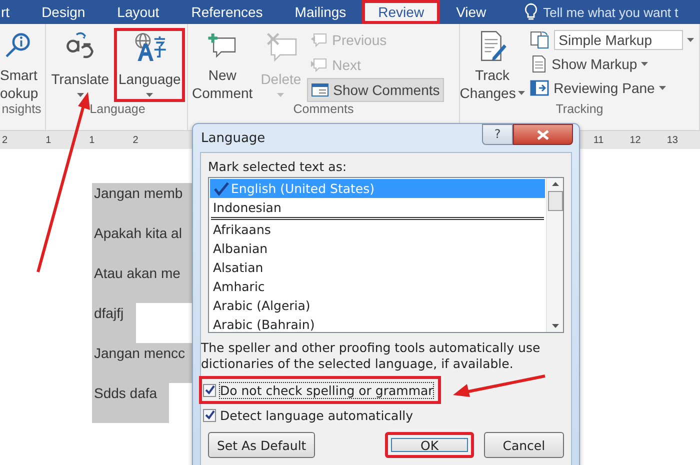 The height and width of the screenshot is (465, 700). What do you see at coordinates (539, 64) in the screenshot?
I see `page-icon` at bounding box center [539, 64].